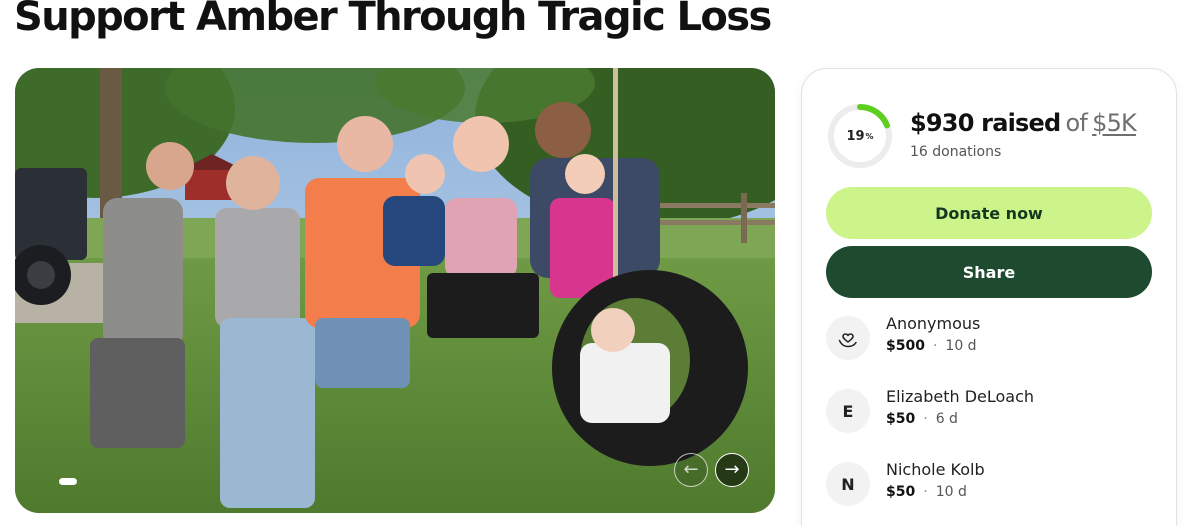 This screenshot has width=1200, height=526. What do you see at coordinates (869, 136) in the screenshot?
I see `progress-percent-symbol: %` at bounding box center [869, 136].